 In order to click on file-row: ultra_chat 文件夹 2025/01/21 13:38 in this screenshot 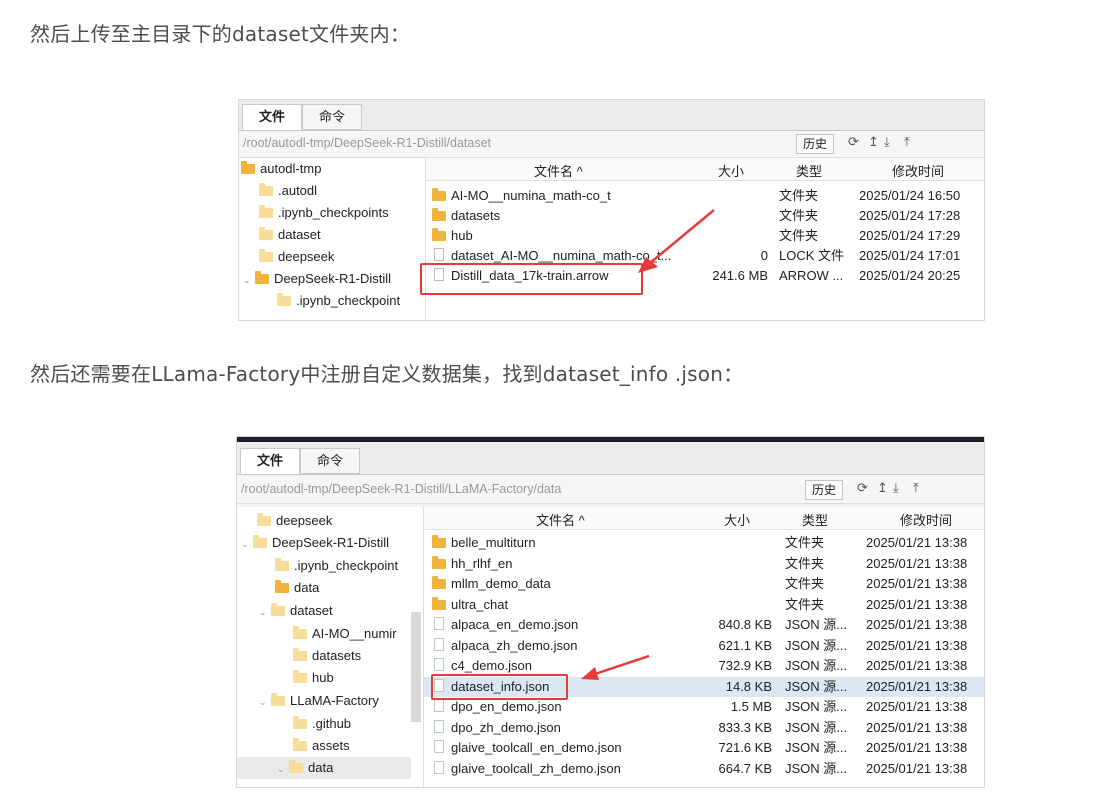, I will do `click(704, 605)`.